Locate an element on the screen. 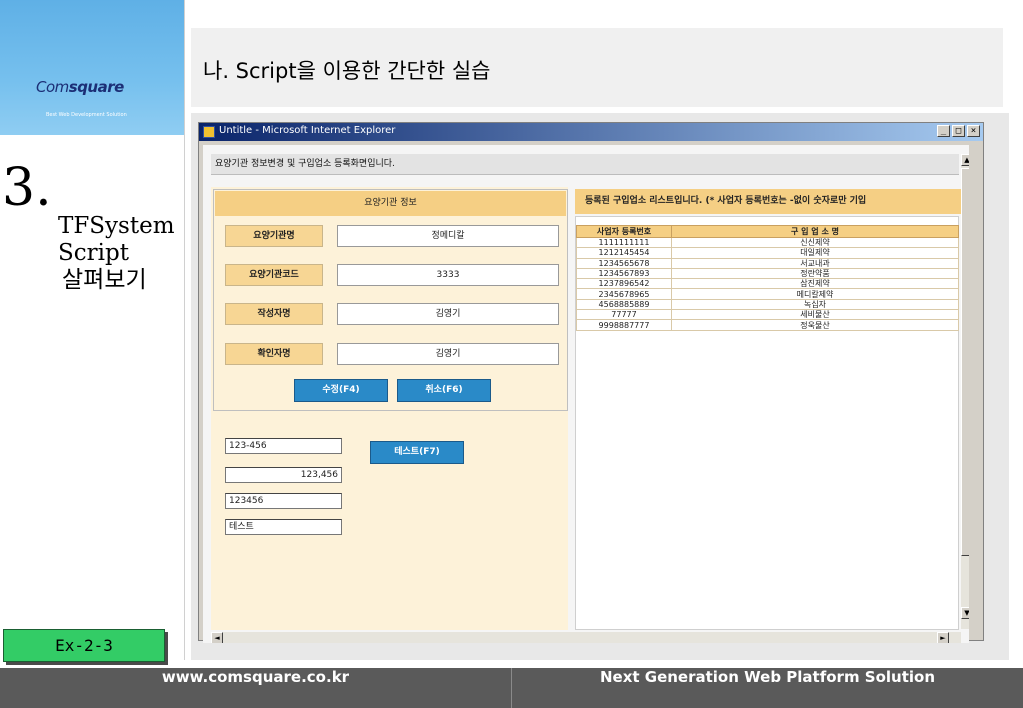 The width and height of the screenshot is (1023, 708). test-input-digits: 123456 is located at coordinates (283, 501).